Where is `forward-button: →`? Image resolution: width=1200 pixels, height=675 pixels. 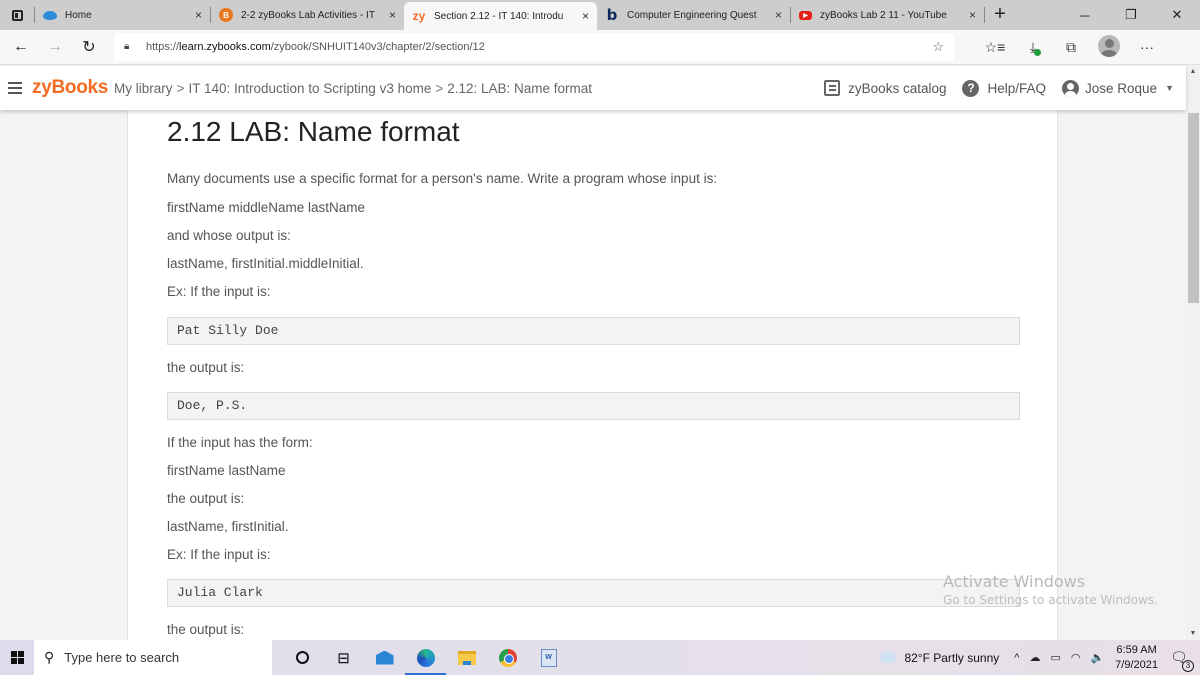
forward-button: → is located at coordinates (55, 47).